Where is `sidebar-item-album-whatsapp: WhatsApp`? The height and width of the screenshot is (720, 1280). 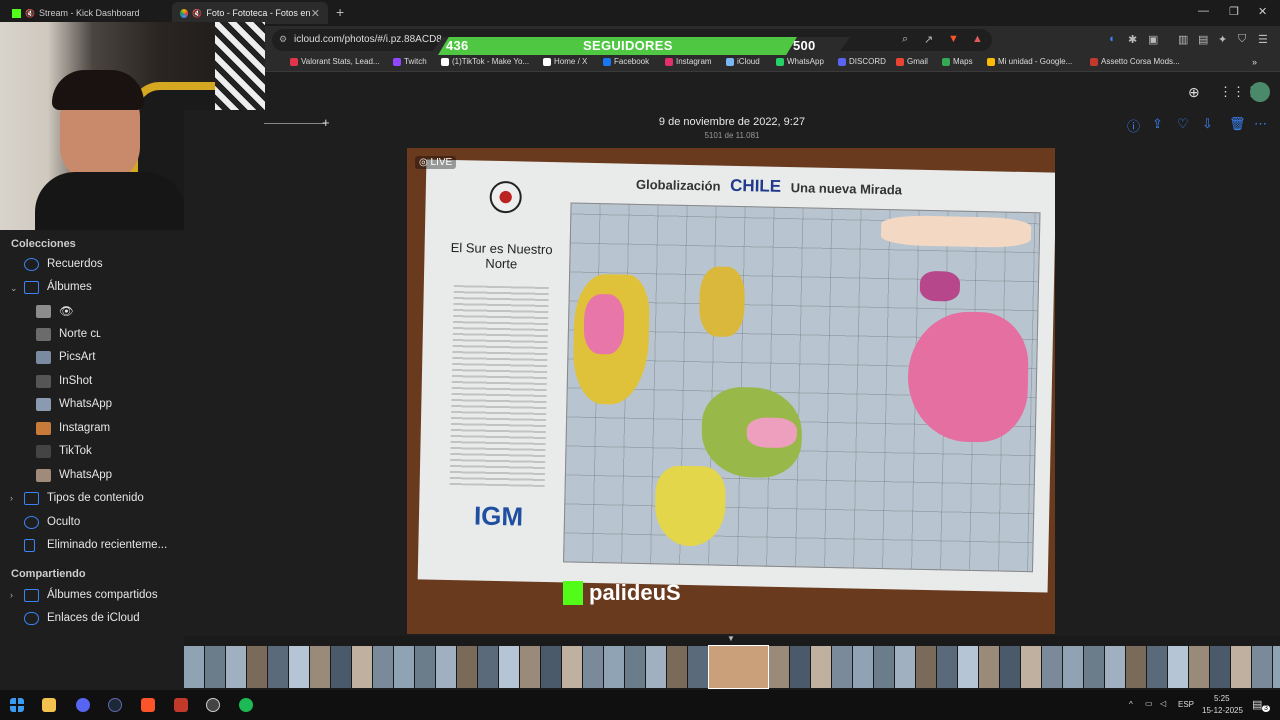 sidebar-item-album-whatsapp: WhatsApp is located at coordinates (74, 404).